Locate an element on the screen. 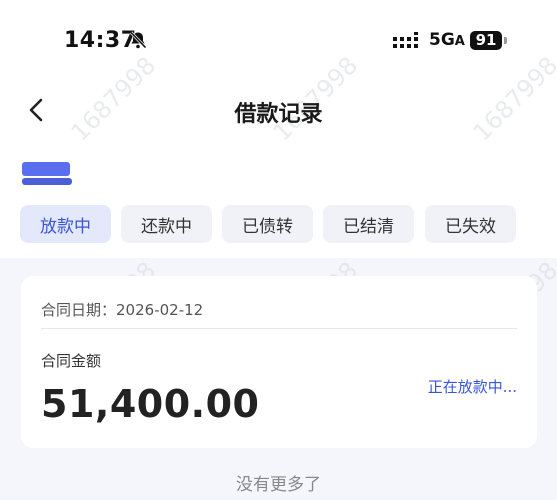 This screenshot has width=557, height=500. battery-icon: 91 is located at coordinates (486, 40).